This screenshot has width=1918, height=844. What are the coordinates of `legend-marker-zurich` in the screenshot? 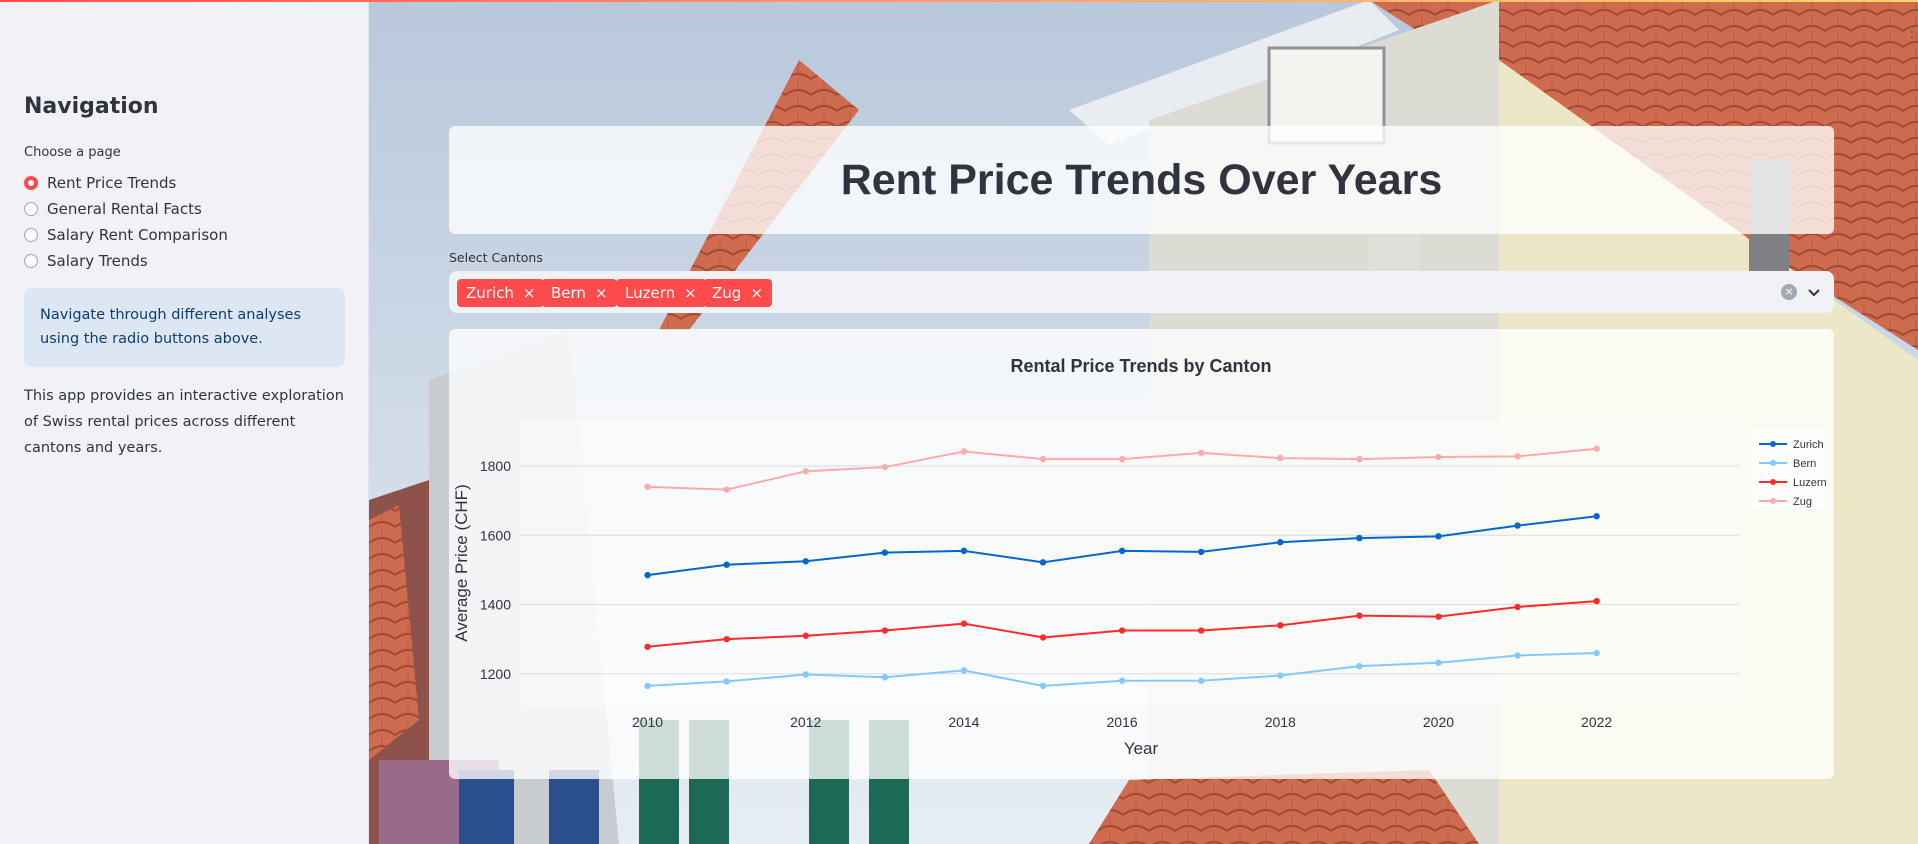 It's located at (1773, 444).